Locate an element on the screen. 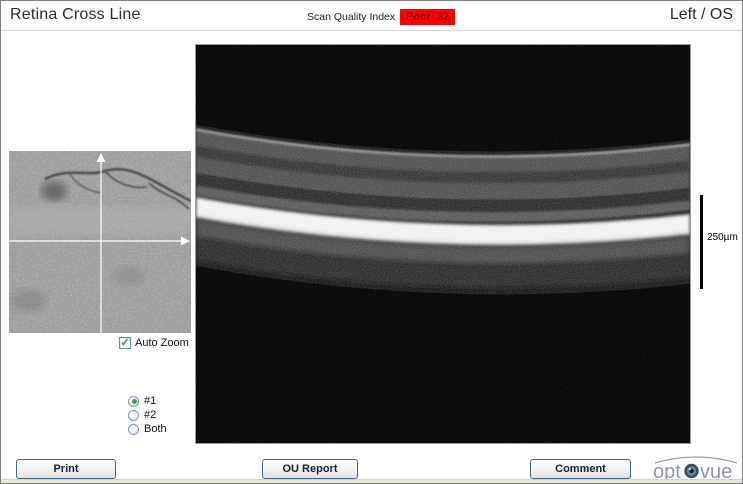 This screenshot has width=743, height=484. ou-report-button: OU Report is located at coordinates (310, 469).